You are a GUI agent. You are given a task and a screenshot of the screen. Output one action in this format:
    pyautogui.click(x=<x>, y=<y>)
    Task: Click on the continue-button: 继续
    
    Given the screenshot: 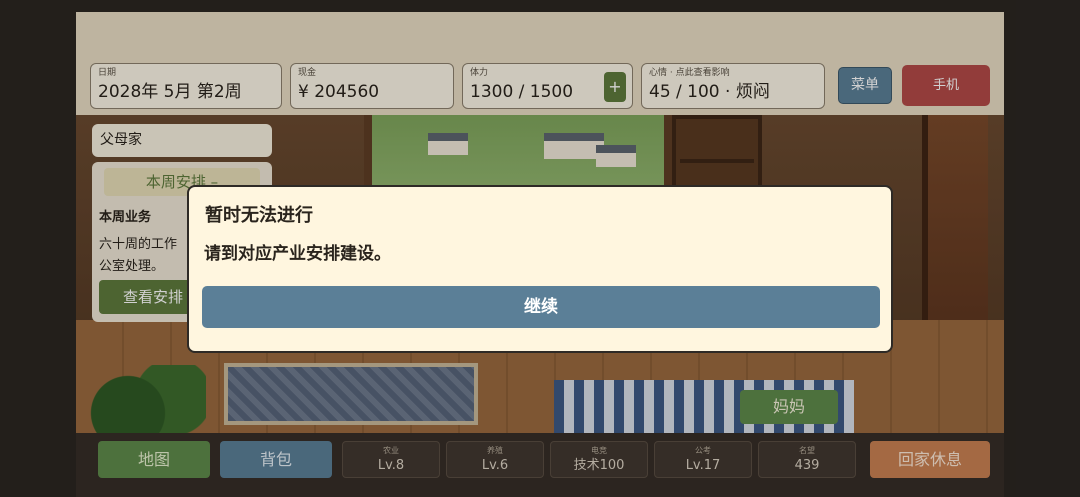 What is the action you would take?
    pyautogui.click(x=541, y=307)
    